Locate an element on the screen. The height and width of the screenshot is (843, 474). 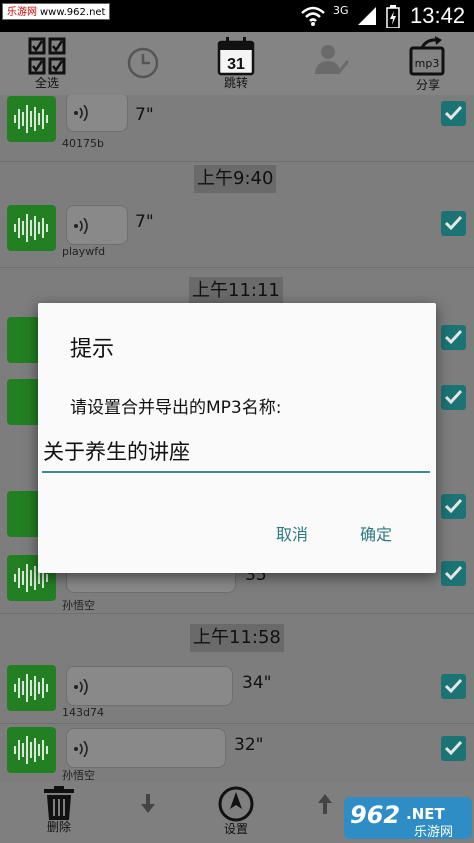
site-logo: 962 .NET 乐游网 is located at coordinates (408, 818).